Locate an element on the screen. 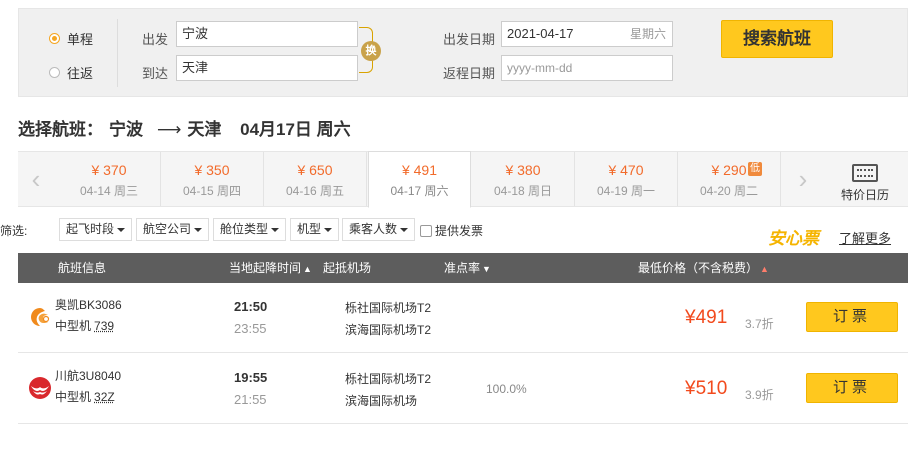 This screenshot has height=449, width=918. invoice-checkbox: 提供发票 is located at coordinates (451, 230).